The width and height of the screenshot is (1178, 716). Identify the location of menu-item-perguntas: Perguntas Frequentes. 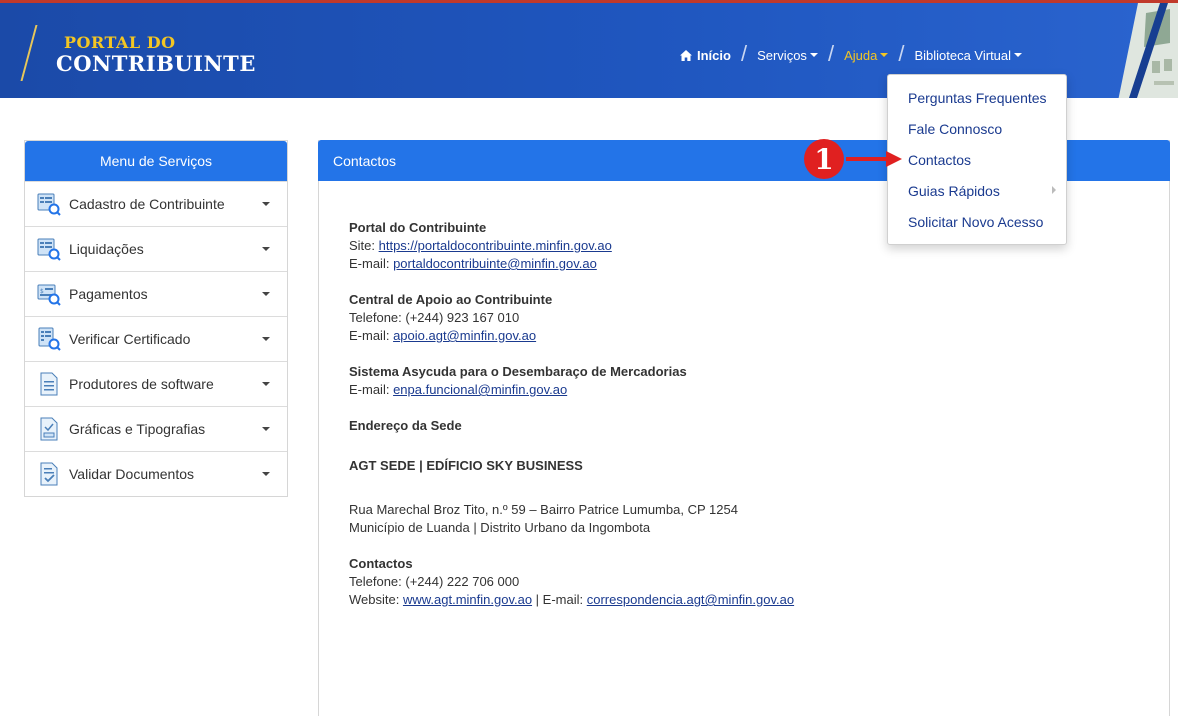
(977, 97).